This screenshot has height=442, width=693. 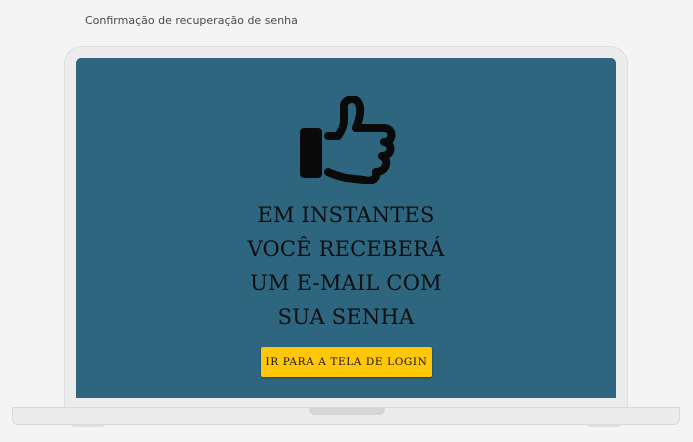 What do you see at coordinates (191, 20) in the screenshot?
I see `page-label: Confirmação de recuperação de senha` at bounding box center [191, 20].